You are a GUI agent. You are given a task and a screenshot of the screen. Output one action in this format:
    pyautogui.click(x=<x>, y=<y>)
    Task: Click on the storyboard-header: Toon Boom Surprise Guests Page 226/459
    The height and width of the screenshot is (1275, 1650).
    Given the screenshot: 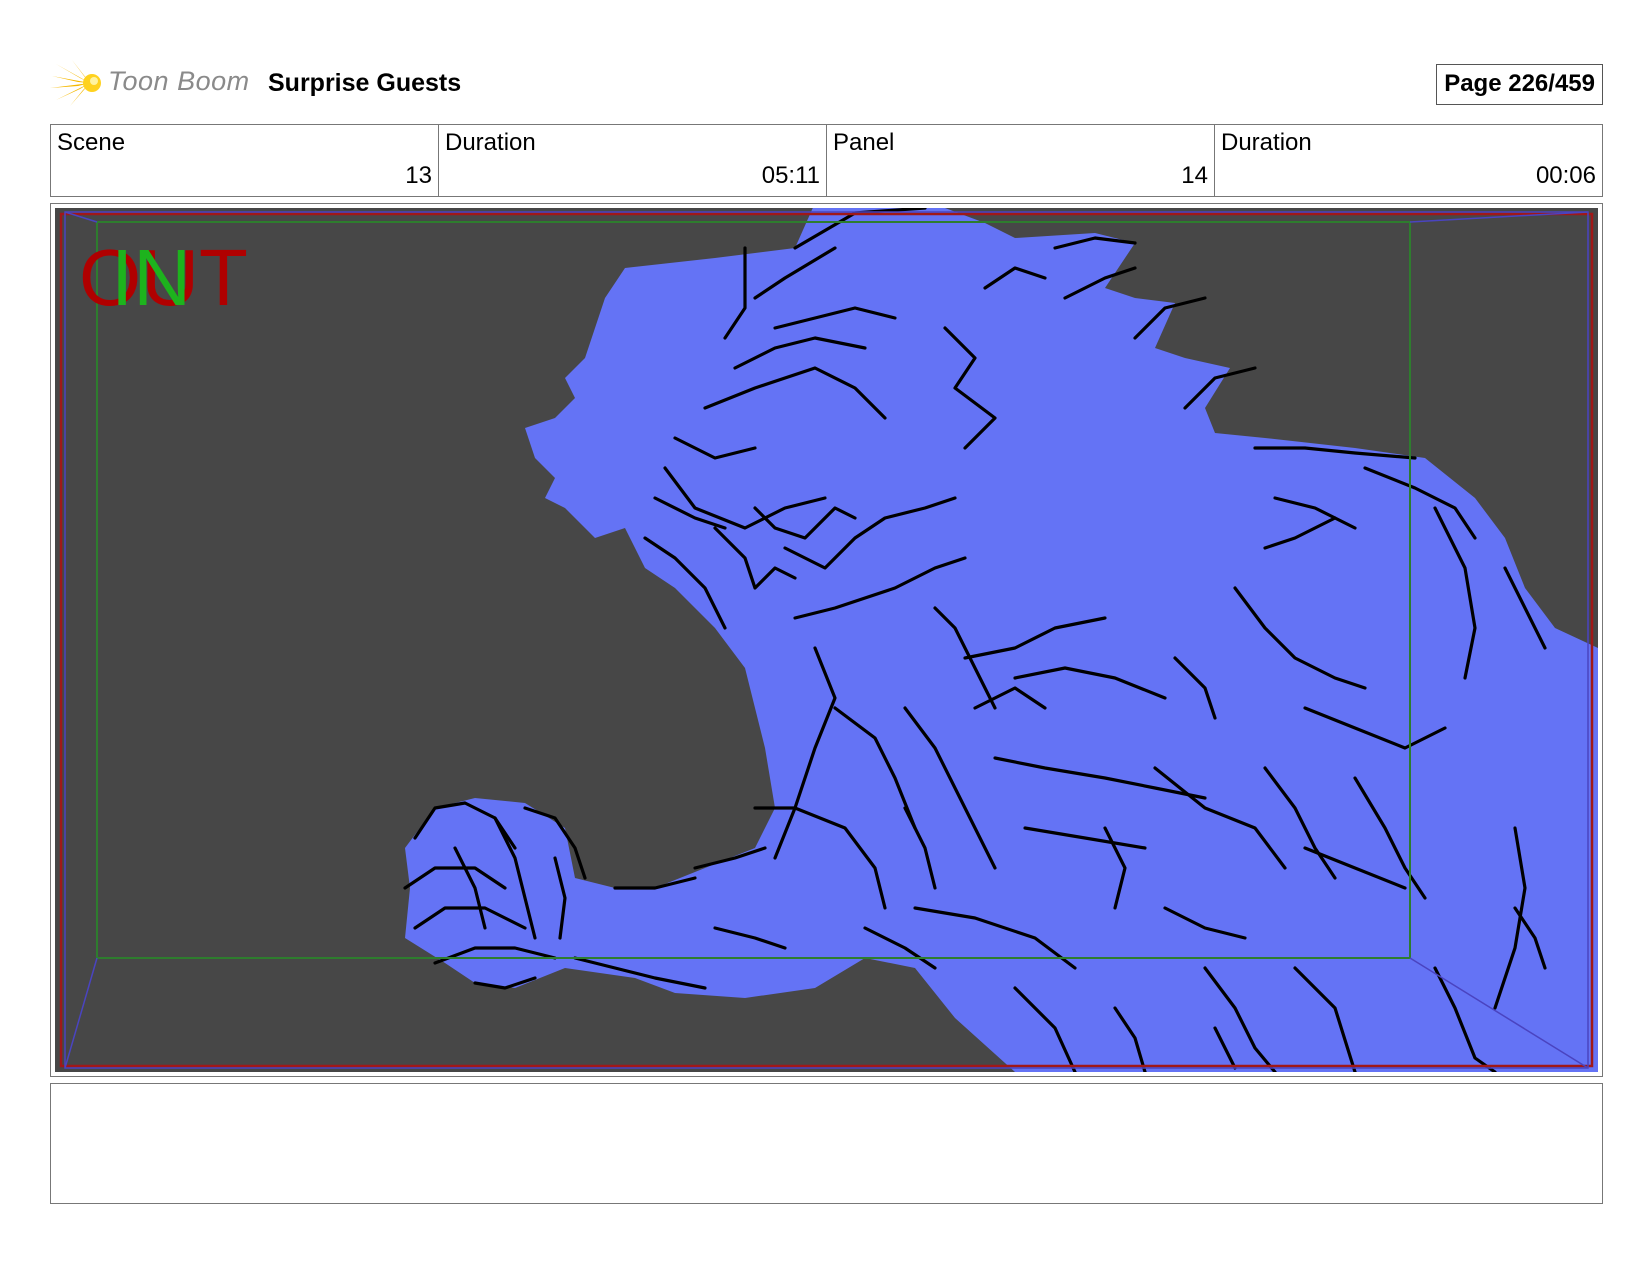 What is the action you would take?
    pyautogui.click(x=826, y=82)
    